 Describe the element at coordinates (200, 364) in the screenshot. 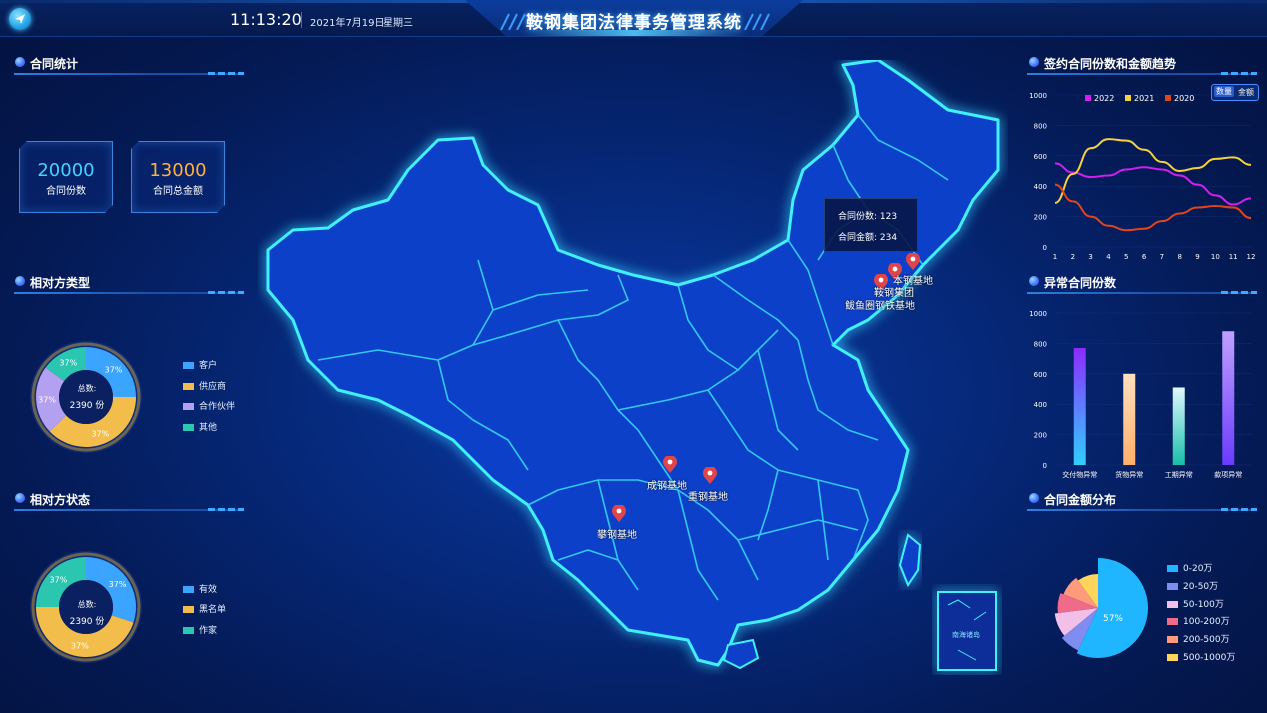

I see `legend-item: 客户` at that location.